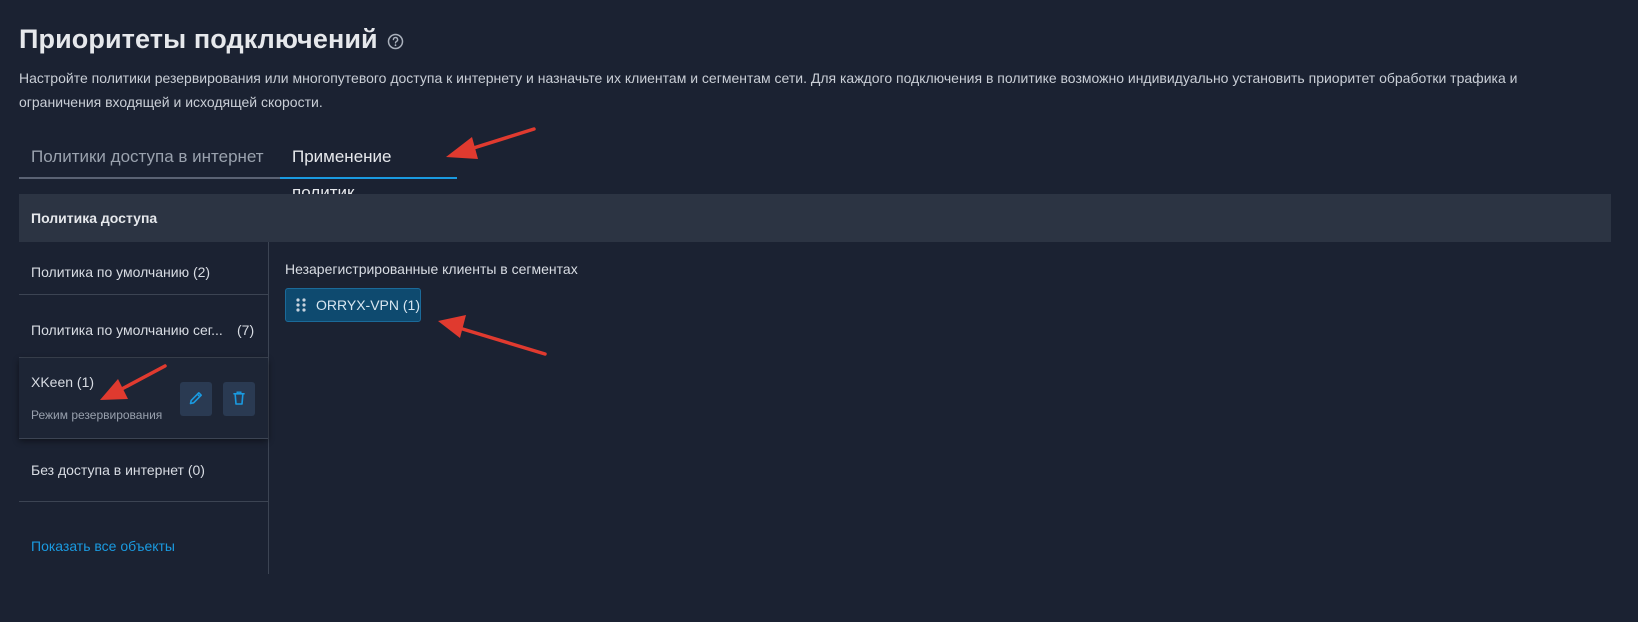 This screenshot has height=622, width=1638. Describe the element at coordinates (368, 305) in the screenshot. I see `segment-chip-label: ORRYX-VPN (1)` at that location.